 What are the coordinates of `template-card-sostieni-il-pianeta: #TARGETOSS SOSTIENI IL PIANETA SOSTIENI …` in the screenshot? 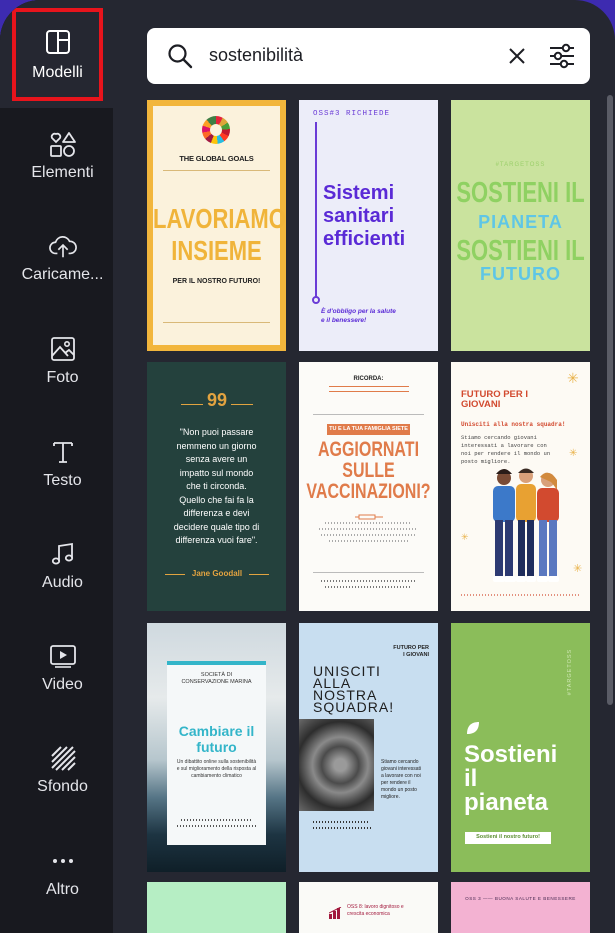 It's located at (520, 225).